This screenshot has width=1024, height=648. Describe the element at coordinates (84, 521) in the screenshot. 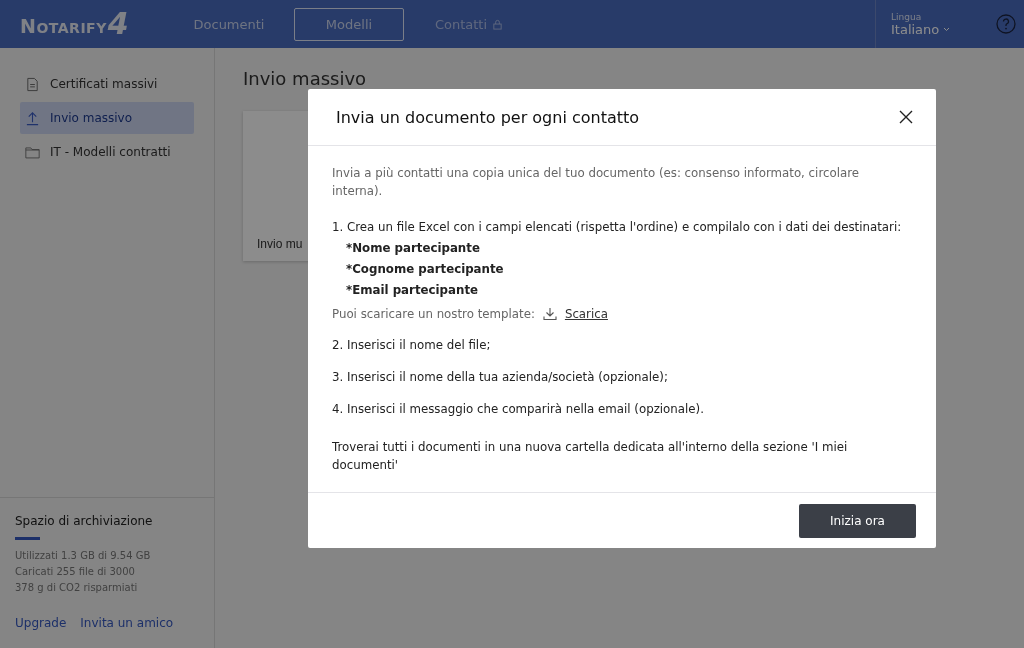

I see `storage-title: Spazio di archiviazione` at that location.